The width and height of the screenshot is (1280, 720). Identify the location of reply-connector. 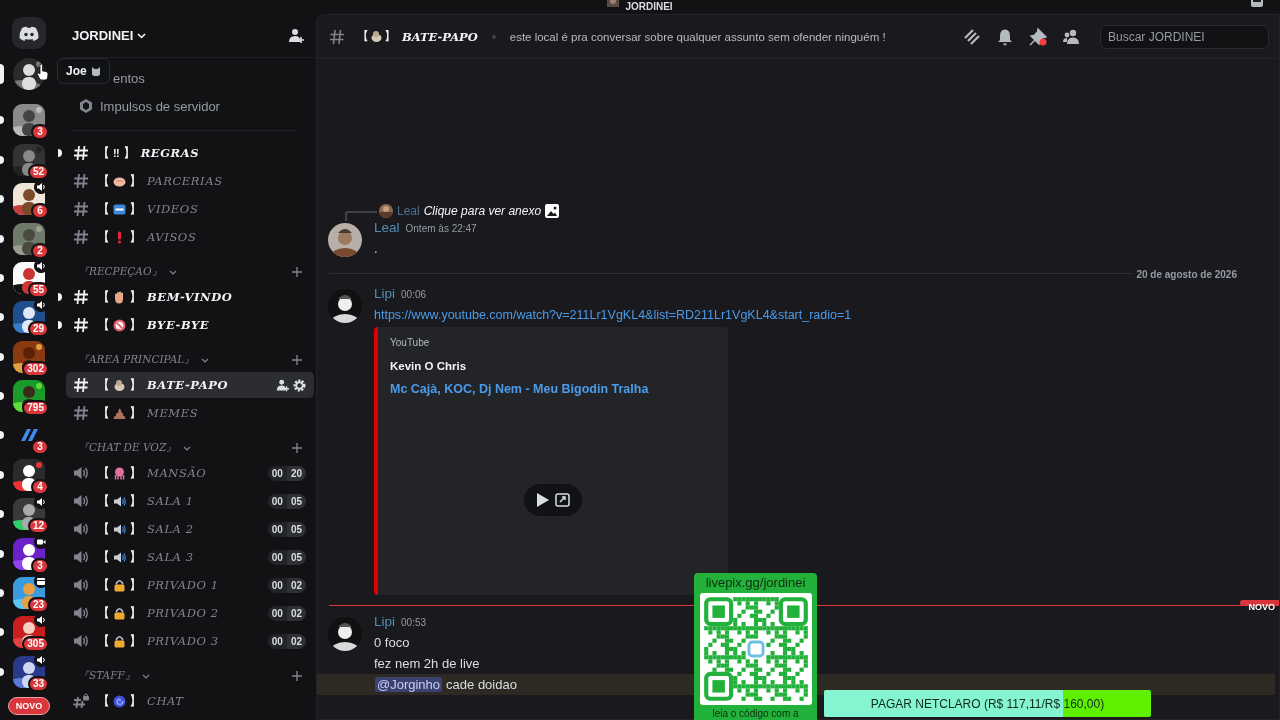
(361, 216).